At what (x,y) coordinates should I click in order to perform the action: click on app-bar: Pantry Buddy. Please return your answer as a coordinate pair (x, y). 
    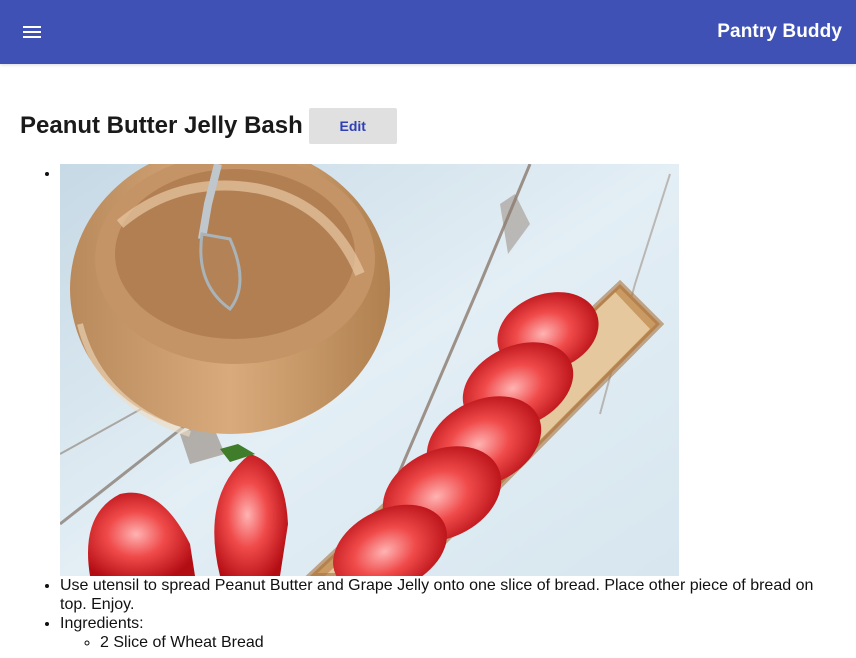
    Looking at the image, I should click on (428, 32).